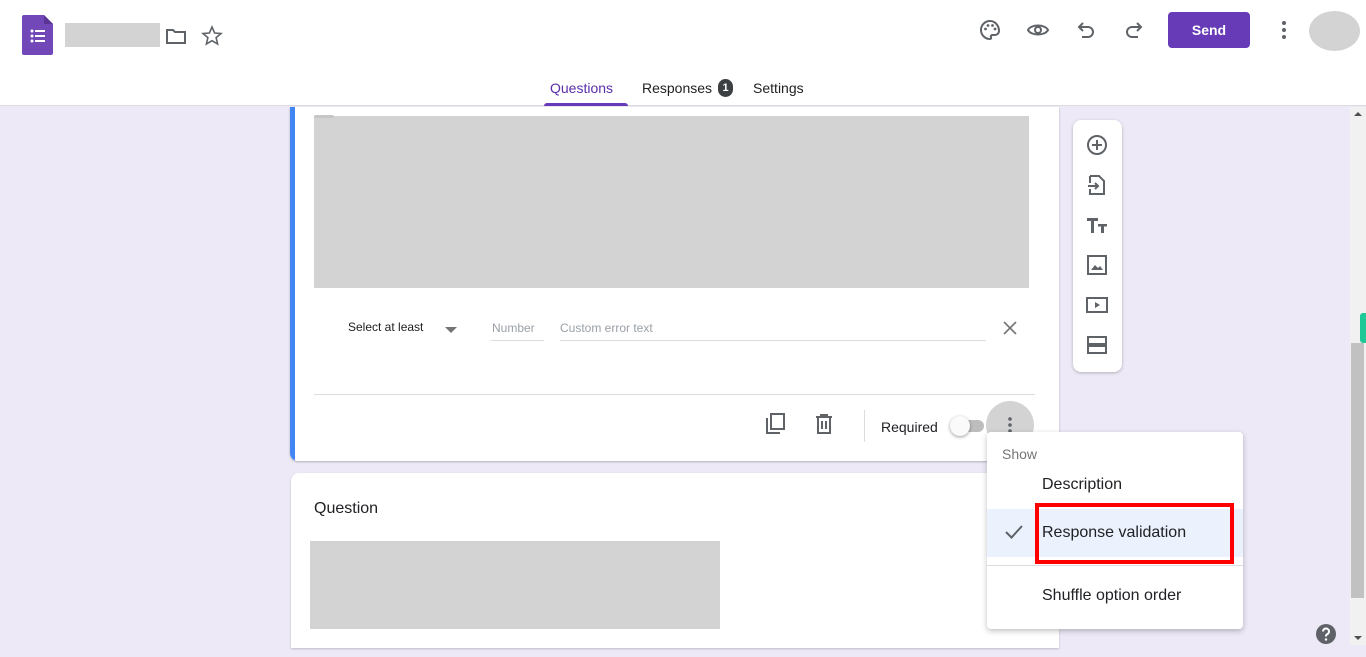 The image size is (1366, 657). Describe the element at coordinates (960, 426) in the screenshot. I see `toggle-thumb` at that location.